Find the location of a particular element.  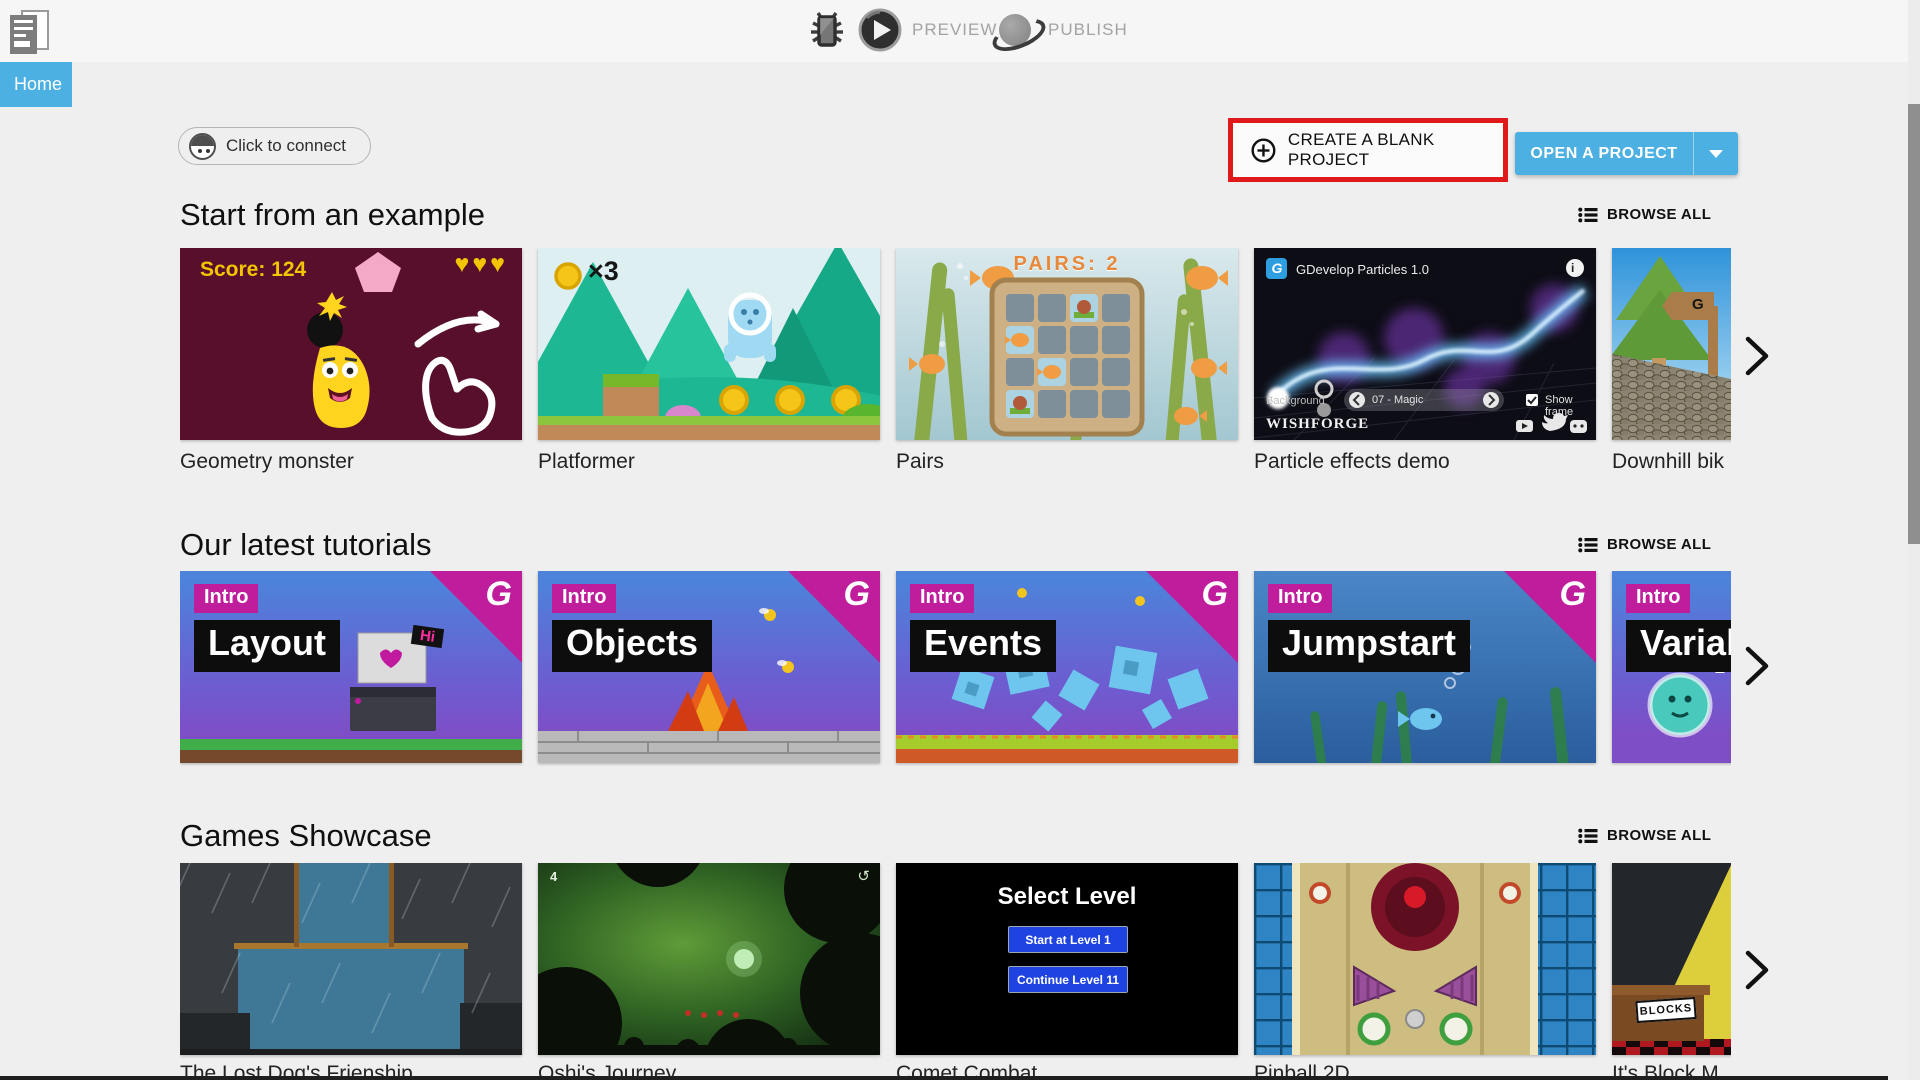

section-title-showcase: Games Showcase is located at coordinates (306, 835).